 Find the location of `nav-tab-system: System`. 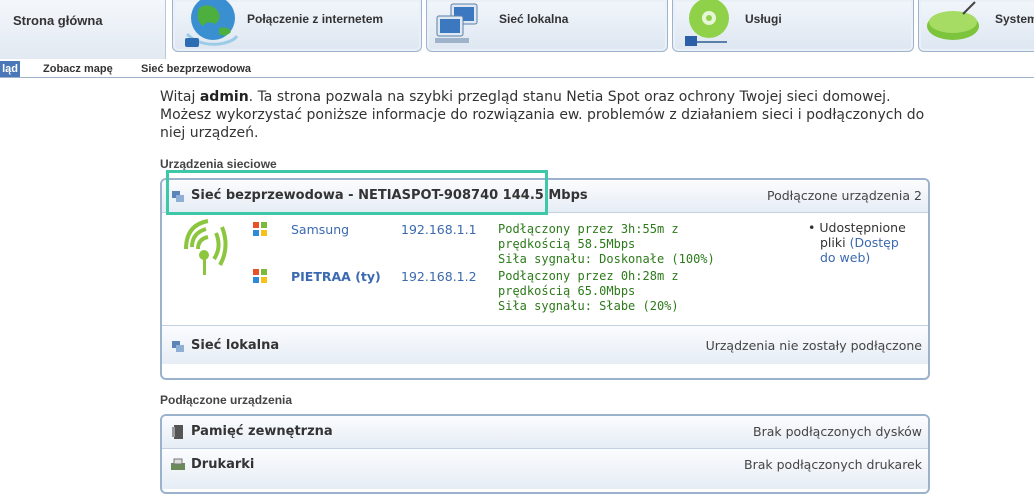

nav-tab-system: System is located at coordinates (976, 26).